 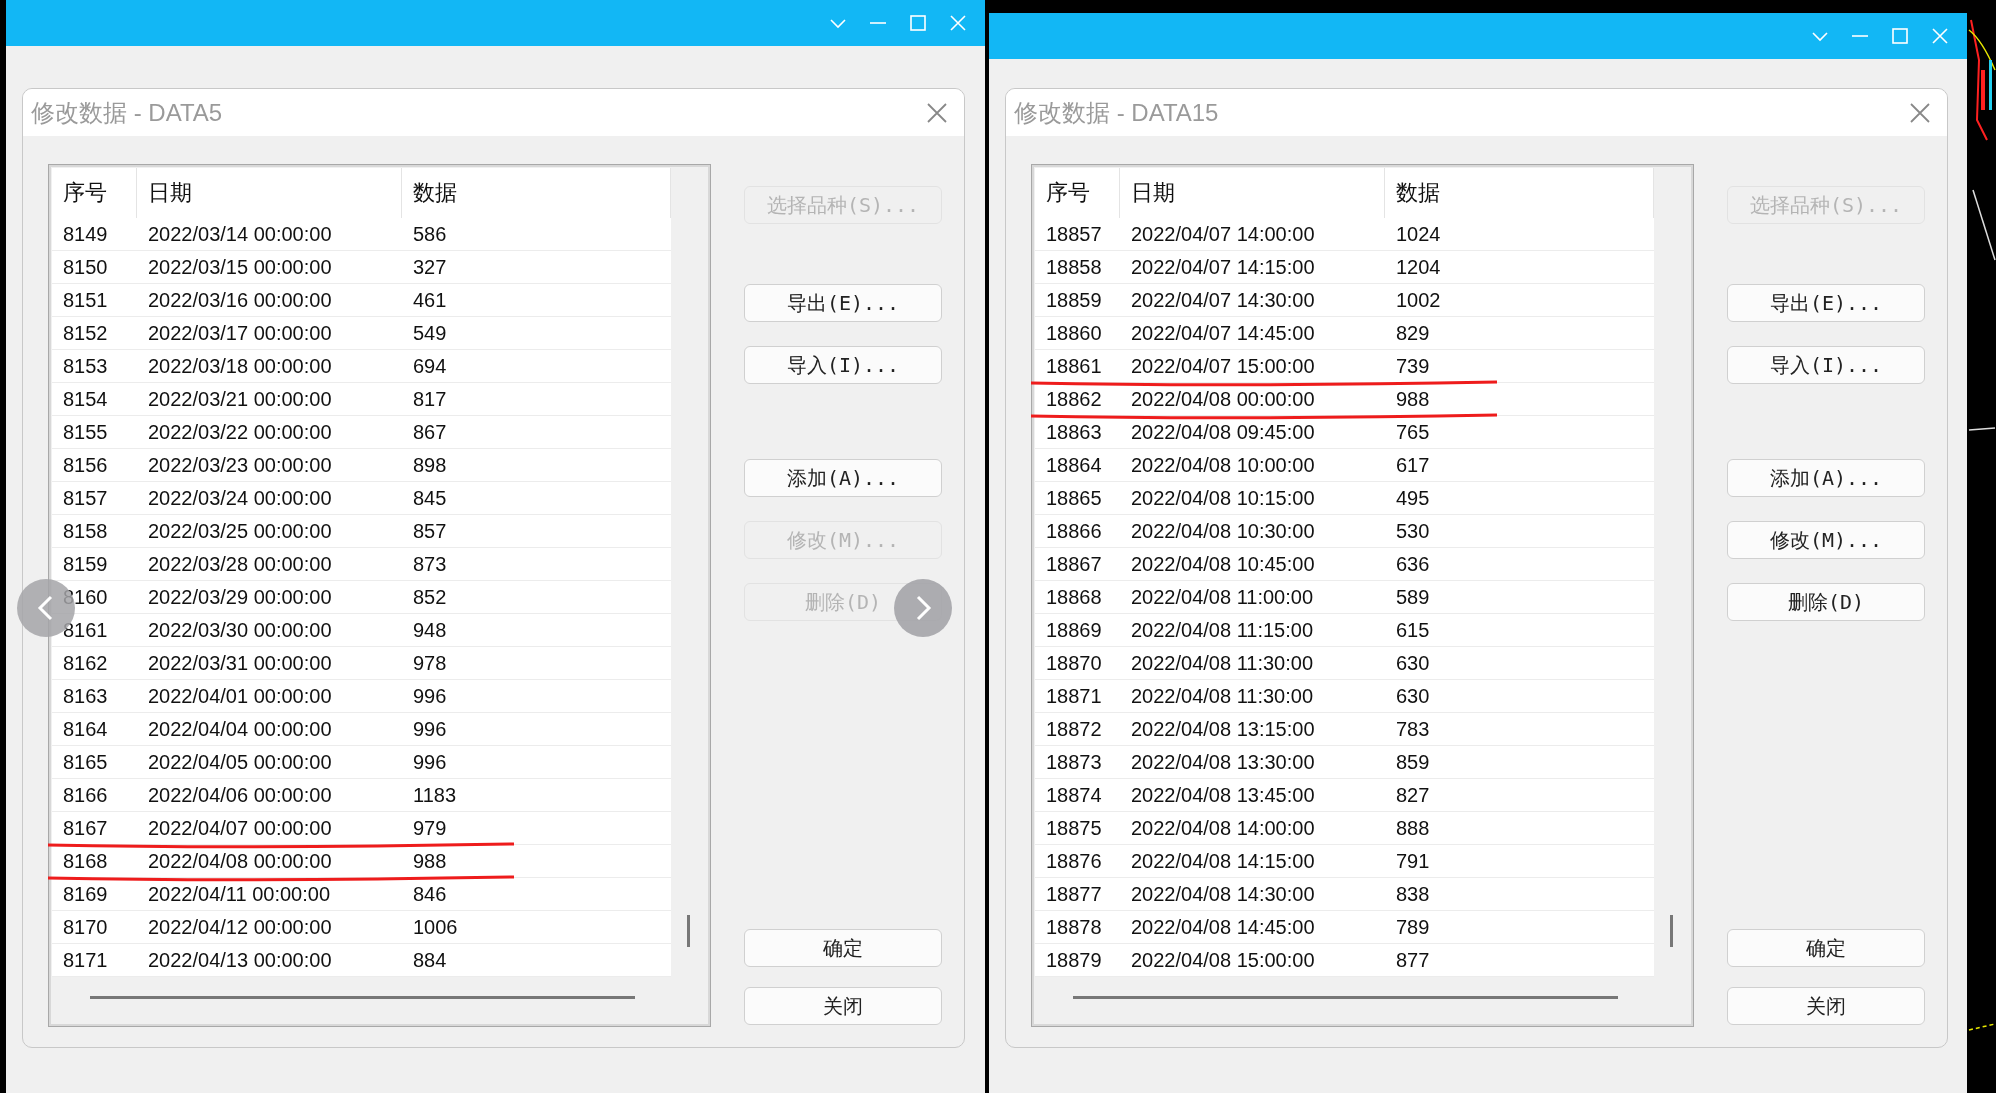 What do you see at coordinates (361, 498) in the screenshot?
I see `table-row: 8157 2022/03/24 00:00:00 845` at bounding box center [361, 498].